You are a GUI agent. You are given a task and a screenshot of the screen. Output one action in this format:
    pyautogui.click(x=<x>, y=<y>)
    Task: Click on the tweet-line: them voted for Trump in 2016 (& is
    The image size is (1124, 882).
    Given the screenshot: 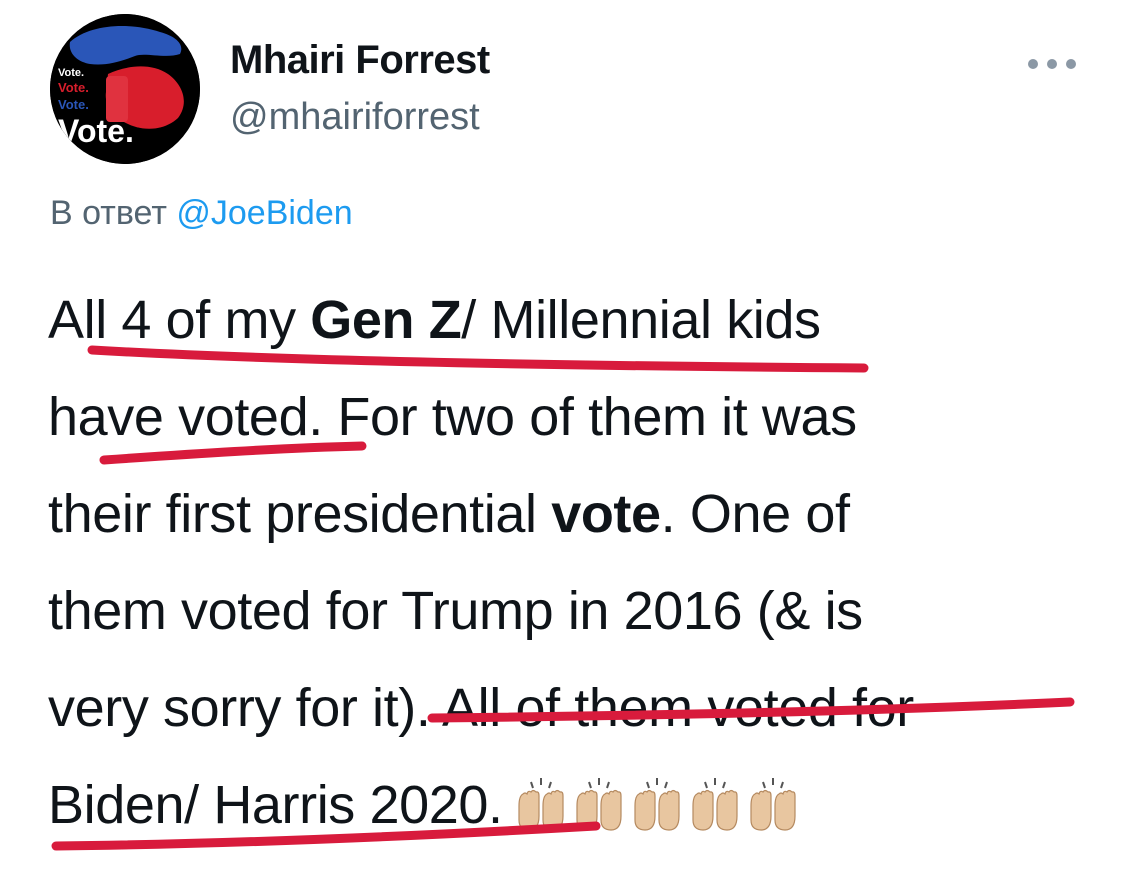 What is the action you would take?
    pyautogui.click(x=583, y=611)
    